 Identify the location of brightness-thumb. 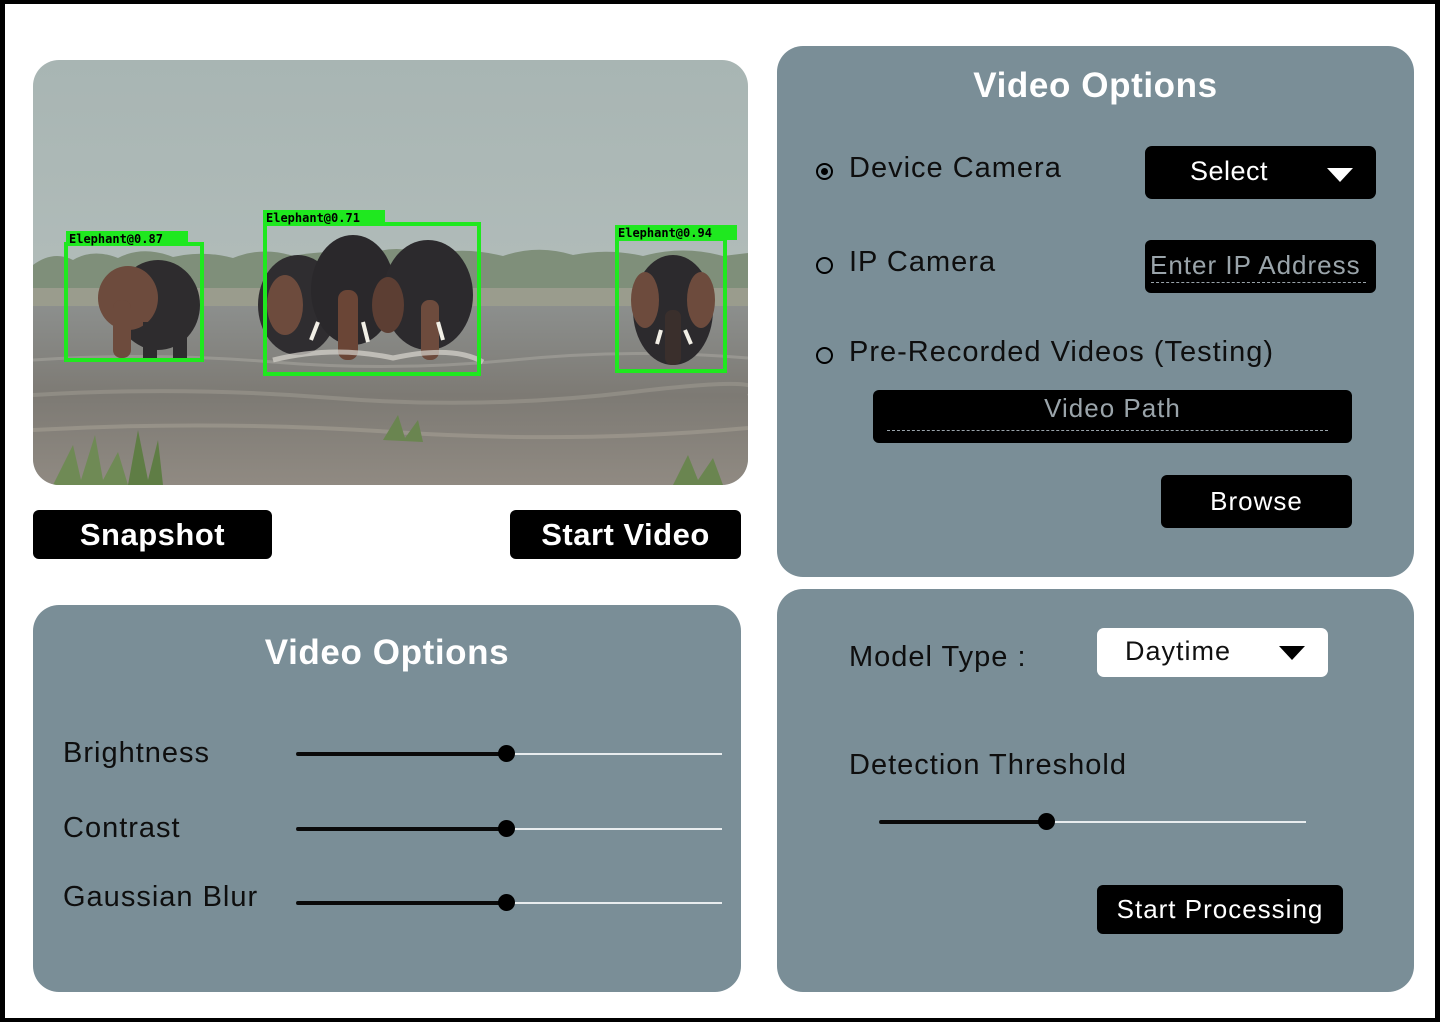
(506, 753).